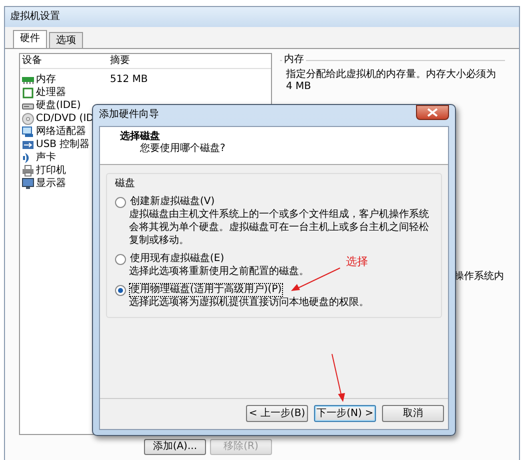  What do you see at coordinates (120, 61) in the screenshot?
I see `column-header: 摘要` at bounding box center [120, 61].